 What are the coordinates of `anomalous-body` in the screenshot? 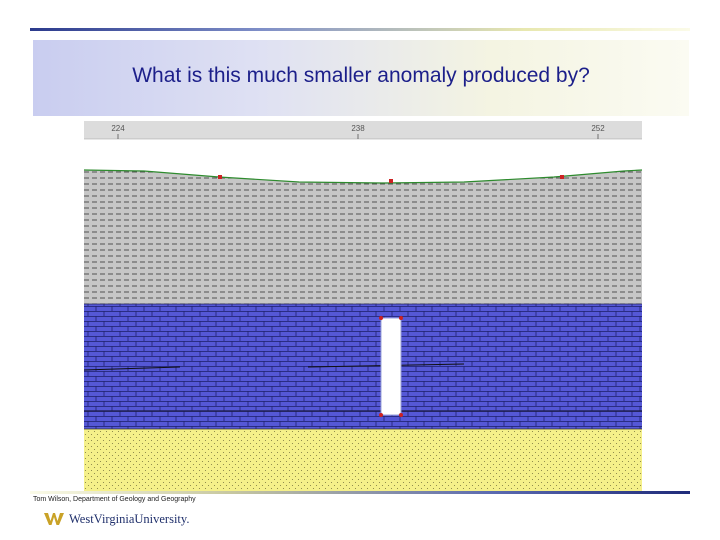 It's located at (391, 366).